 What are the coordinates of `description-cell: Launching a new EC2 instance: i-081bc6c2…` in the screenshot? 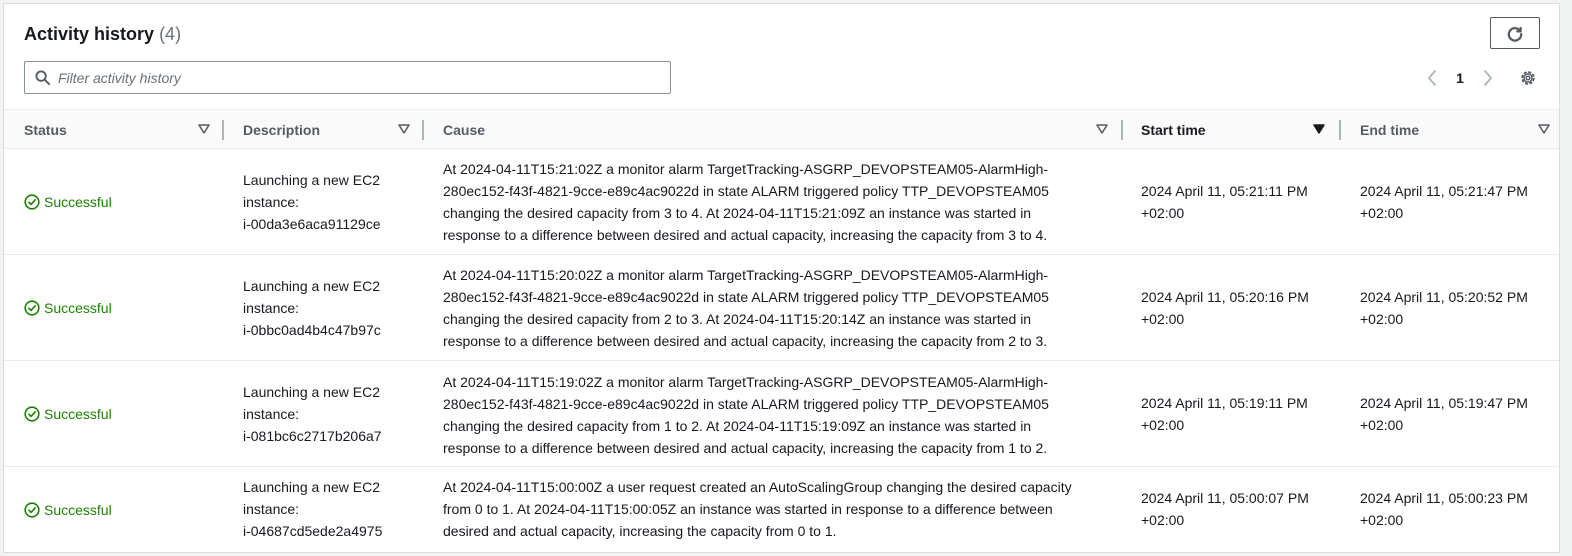 It's located at (312, 414).